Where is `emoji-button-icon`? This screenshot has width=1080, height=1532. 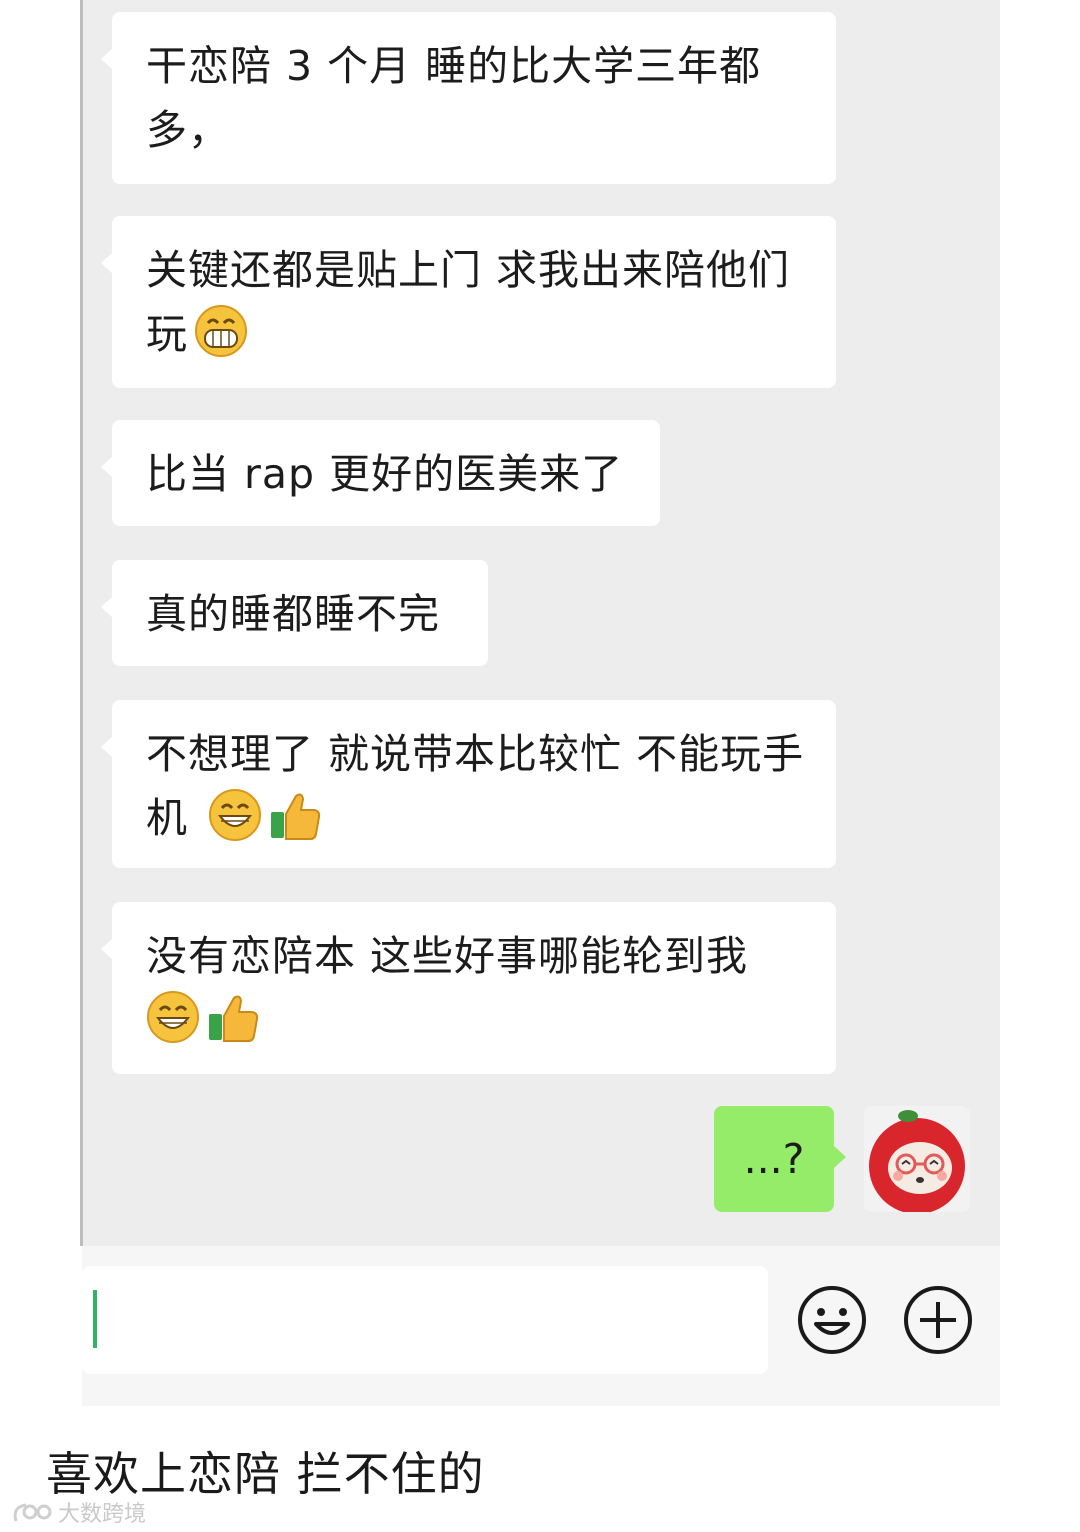
emoji-button-icon is located at coordinates (832, 1320).